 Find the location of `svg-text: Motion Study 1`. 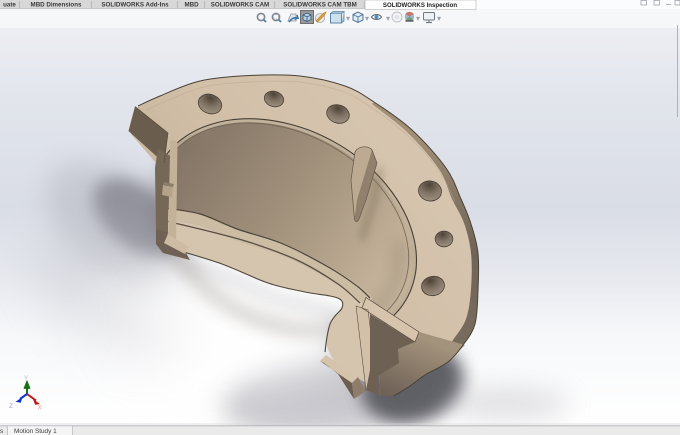

svg-text: Motion Study 1 is located at coordinates (35, 431).